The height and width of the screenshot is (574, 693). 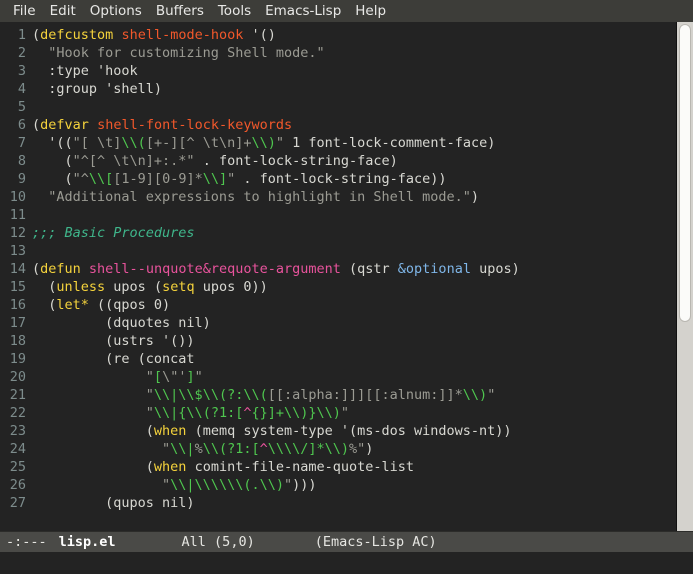 What do you see at coordinates (198, 449) in the screenshot?
I see `code-token: %` at bounding box center [198, 449].